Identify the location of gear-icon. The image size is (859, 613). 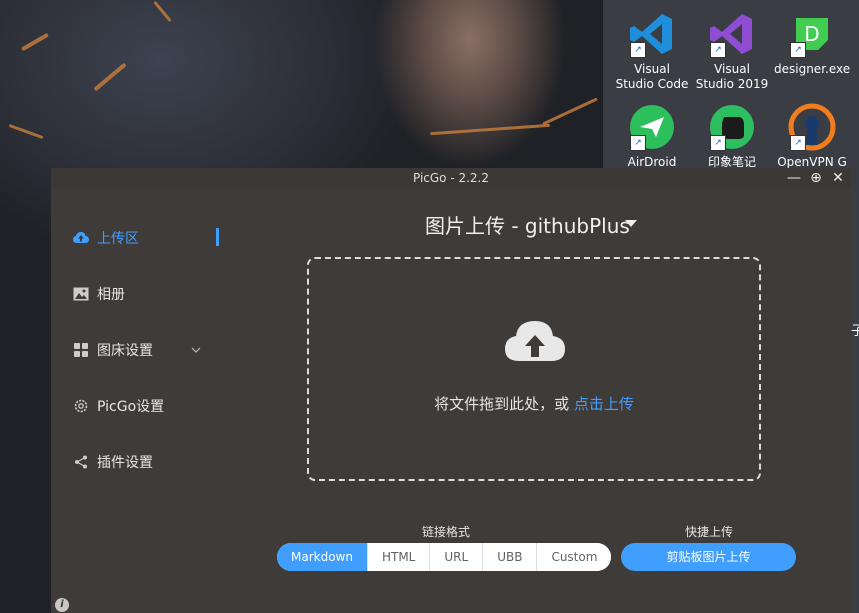
(81, 406).